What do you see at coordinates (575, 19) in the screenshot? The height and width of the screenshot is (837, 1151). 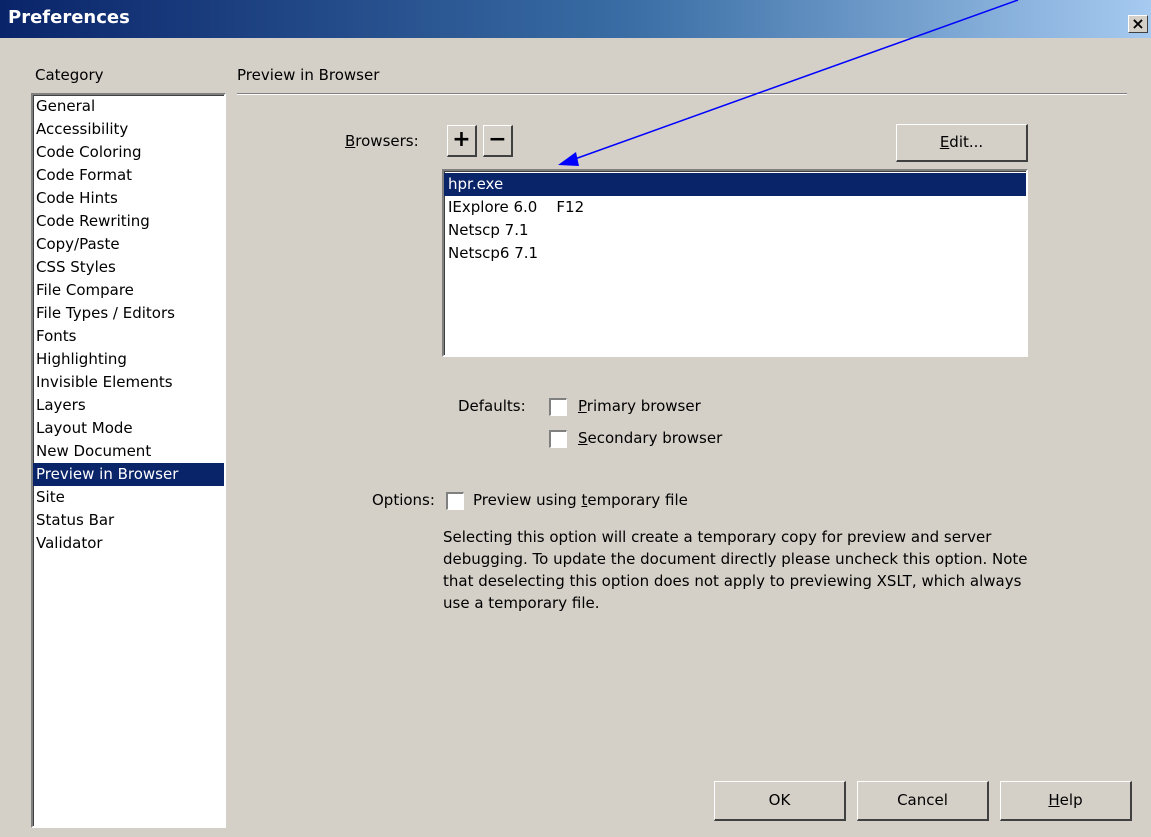 I see `title-bar: Preferences ×` at bounding box center [575, 19].